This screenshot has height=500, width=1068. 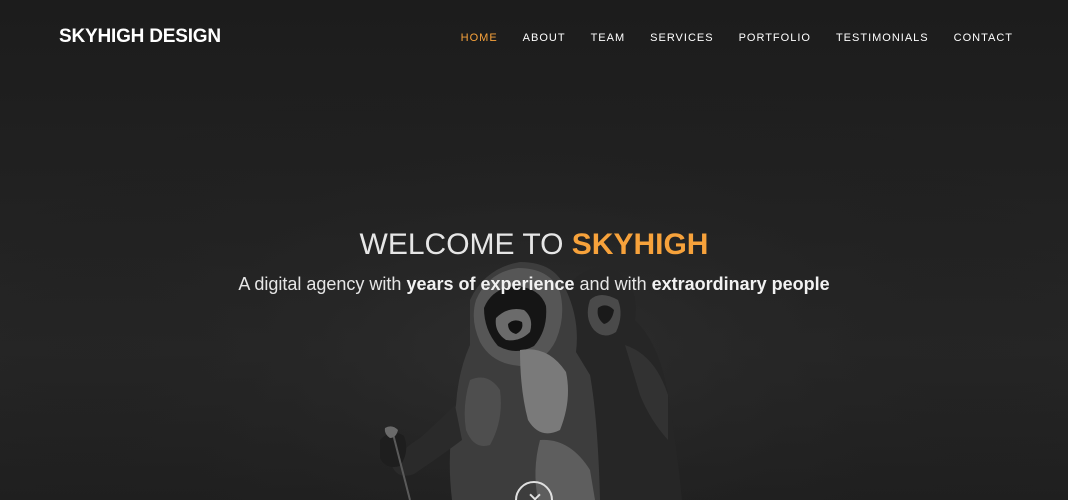 I want to click on nav-item-contact: CONTACT, so click(x=983, y=38).